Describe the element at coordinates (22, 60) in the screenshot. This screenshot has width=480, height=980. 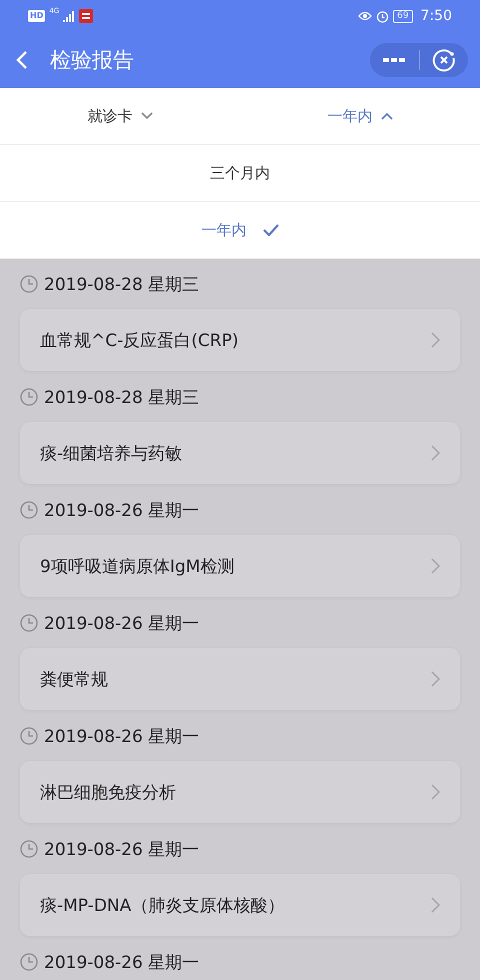
I see `back-icon` at that location.